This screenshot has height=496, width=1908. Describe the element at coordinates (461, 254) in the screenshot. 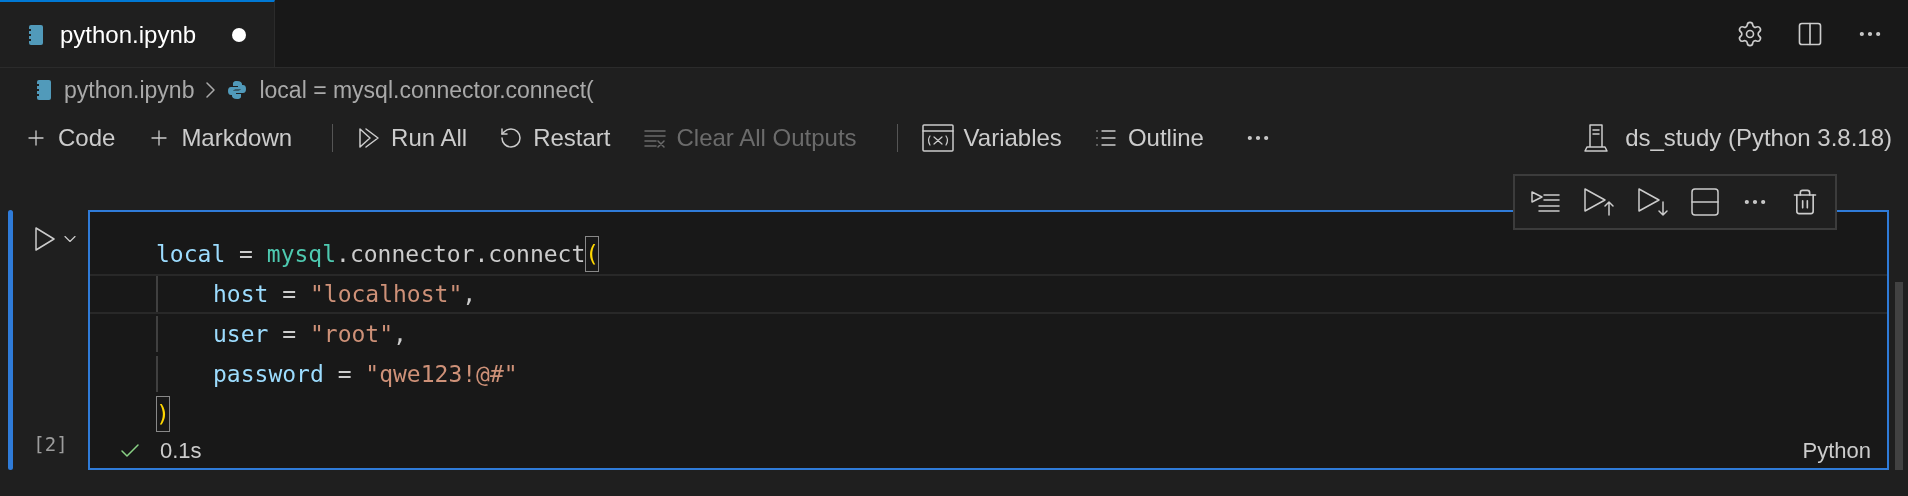

I see `code-token: .connector.connect` at that location.